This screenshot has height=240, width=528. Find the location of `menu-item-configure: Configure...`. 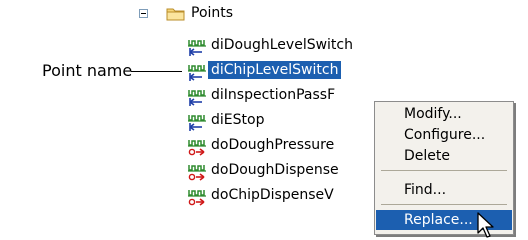

menu-item-configure: Configure... is located at coordinates (444, 135).